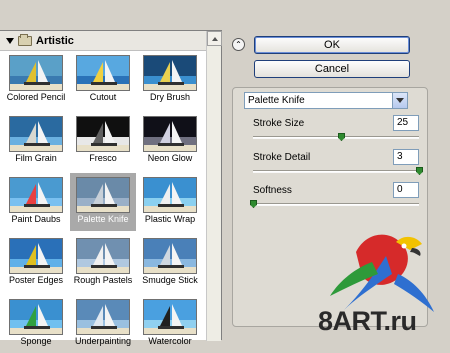 Image resolution: width=450 pixels, height=353 pixels. I want to click on softness-input: 0, so click(406, 190).